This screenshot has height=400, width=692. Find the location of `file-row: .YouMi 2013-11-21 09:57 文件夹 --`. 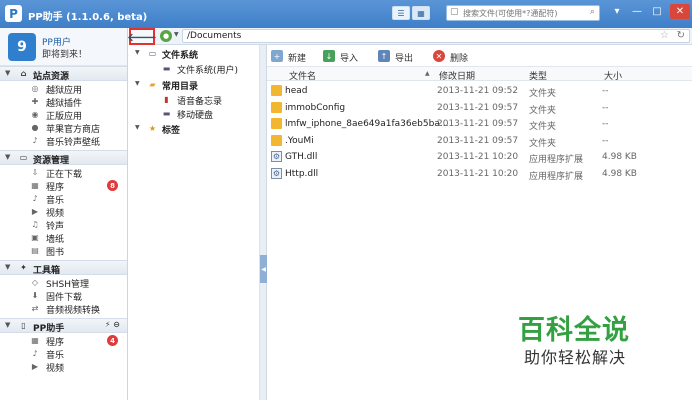

file-row: .YouMi 2013-11-21 09:57 文件夹 -- is located at coordinates (479, 141).